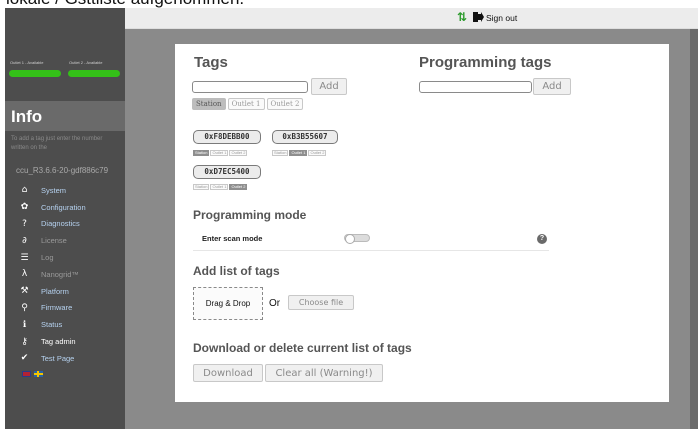 Image resolution: width=698 pixels, height=429 pixels. I want to click on sidebar-item-license: ∂ License, so click(65, 240).